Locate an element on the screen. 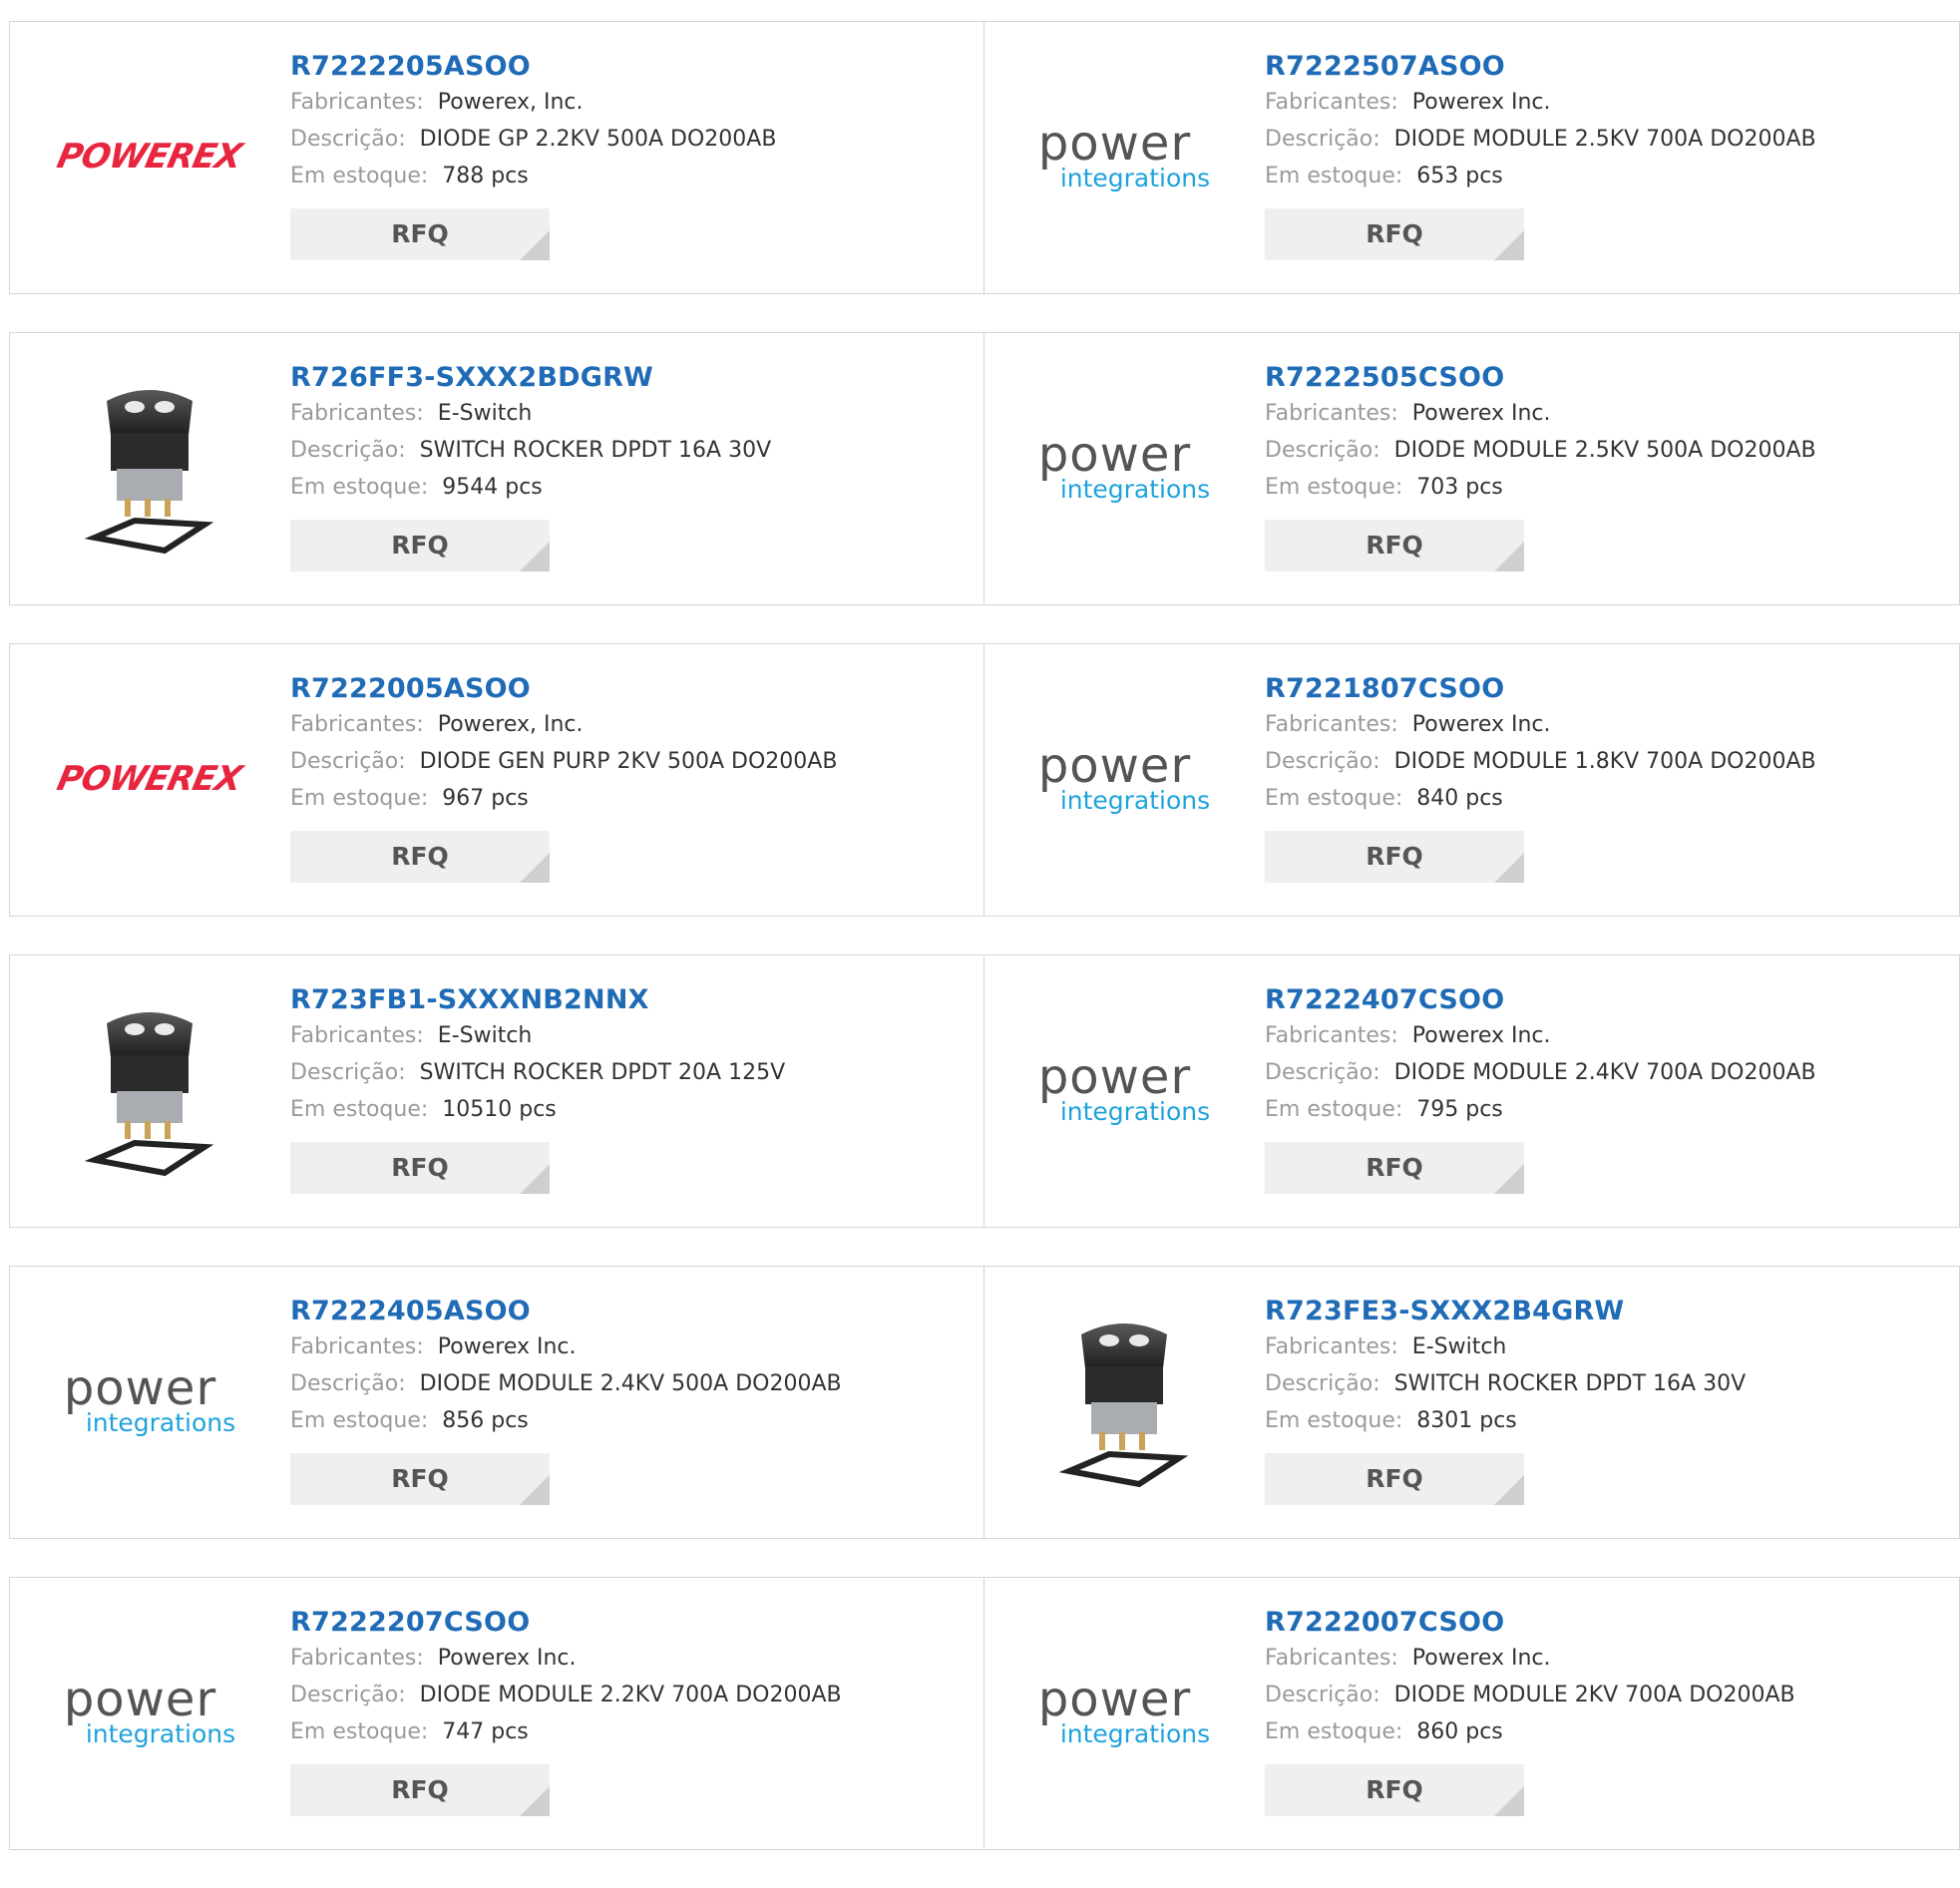 The image size is (1960, 1888). part-number-link: R7222407CSOO is located at coordinates (1541, 1000).